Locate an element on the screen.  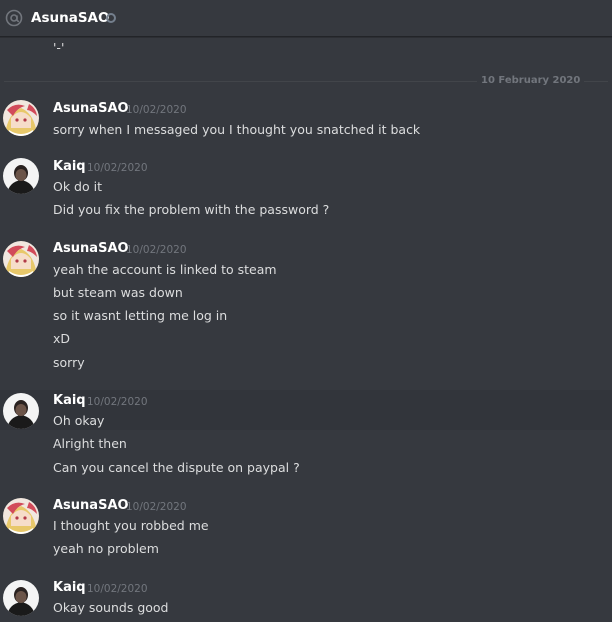
message-text: I thought you robbed me is located at coordinates (131, 525).